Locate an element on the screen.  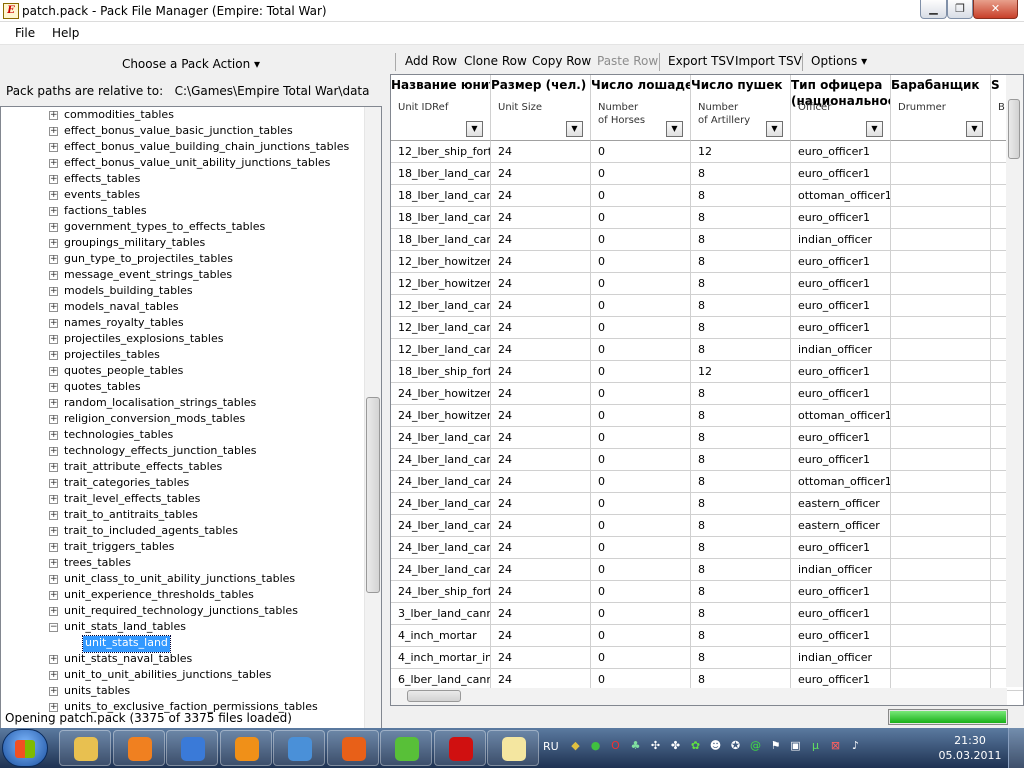
tray-h-icon: @ is located at coordinates (756, 746).